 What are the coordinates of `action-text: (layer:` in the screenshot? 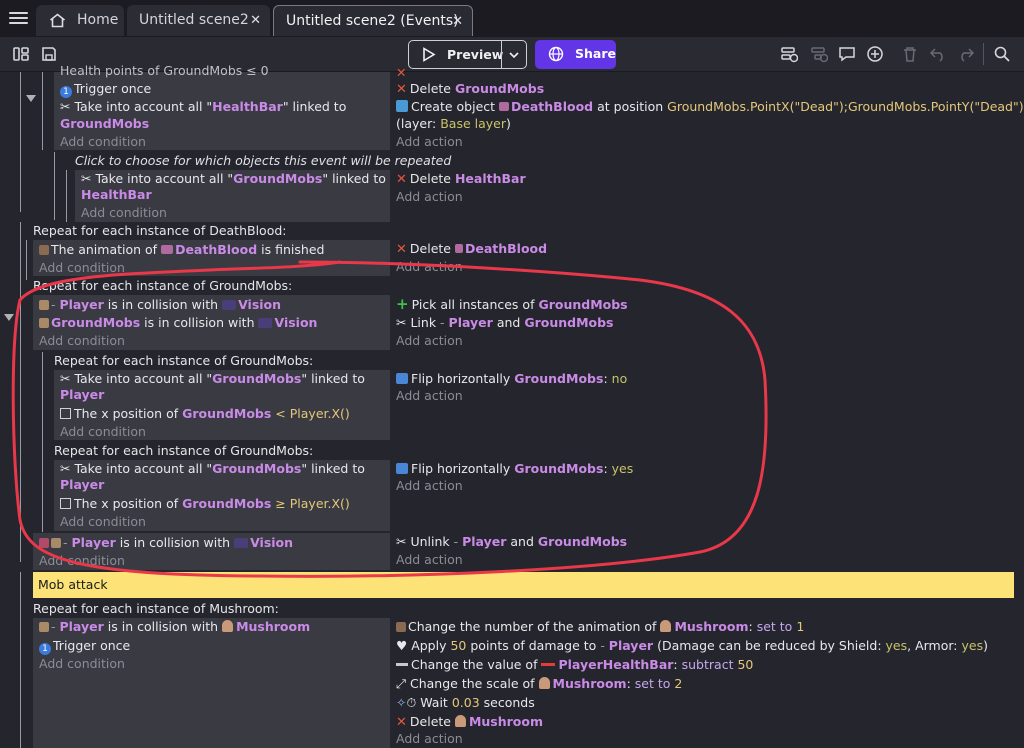 It's located at (416, 123).